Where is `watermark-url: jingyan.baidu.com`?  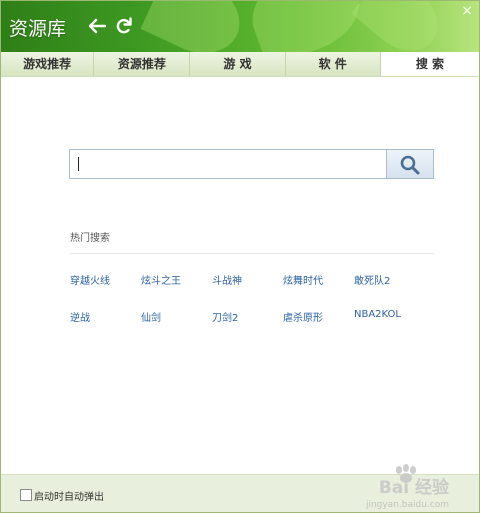
watermark-url: jingyan.baidu.com is located at coordinates (407, 505).